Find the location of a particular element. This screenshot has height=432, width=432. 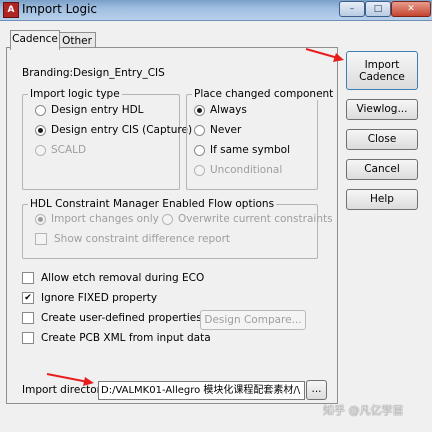

radio-design-entry-cis: Design entry CIS (Capture) is located at coordinates (113, 130).